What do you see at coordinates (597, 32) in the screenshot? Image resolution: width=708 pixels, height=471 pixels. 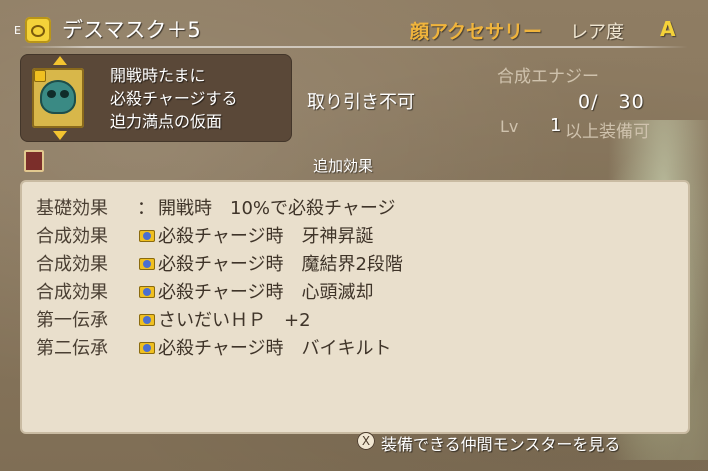 I see `rarity-label: レア度` at bounding box center [597, 32].